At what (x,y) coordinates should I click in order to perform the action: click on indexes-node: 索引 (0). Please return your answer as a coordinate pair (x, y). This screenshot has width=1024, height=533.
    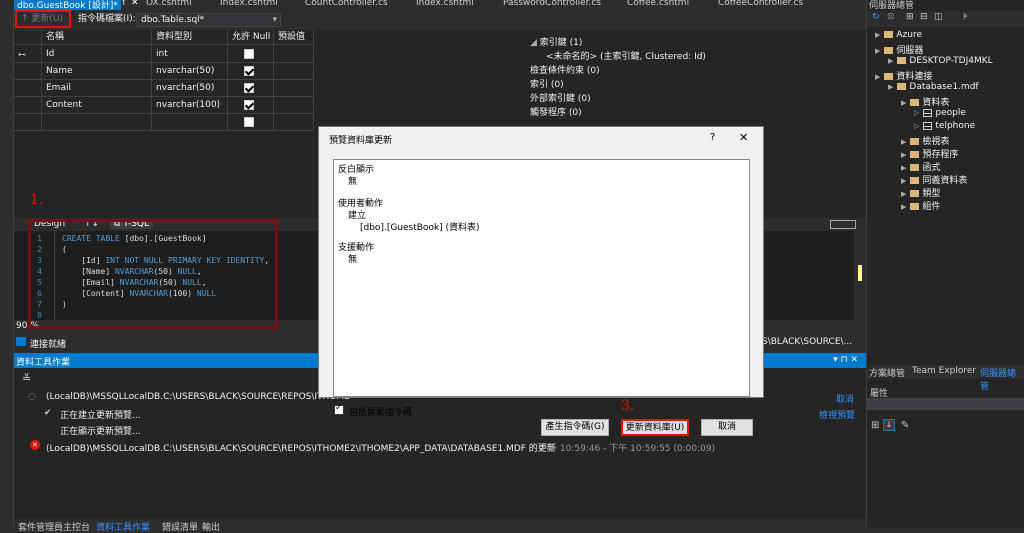
    Looking at the image, I should click on (547, 83).